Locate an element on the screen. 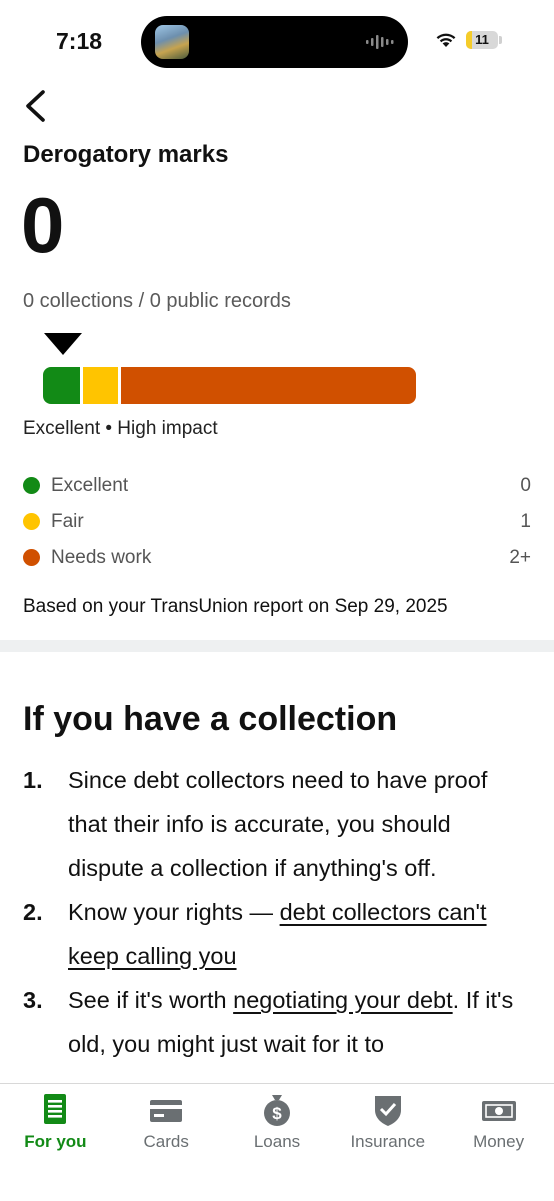 The image size is (554, 1201). banknote-icon is located at coordinates (498, 1111).